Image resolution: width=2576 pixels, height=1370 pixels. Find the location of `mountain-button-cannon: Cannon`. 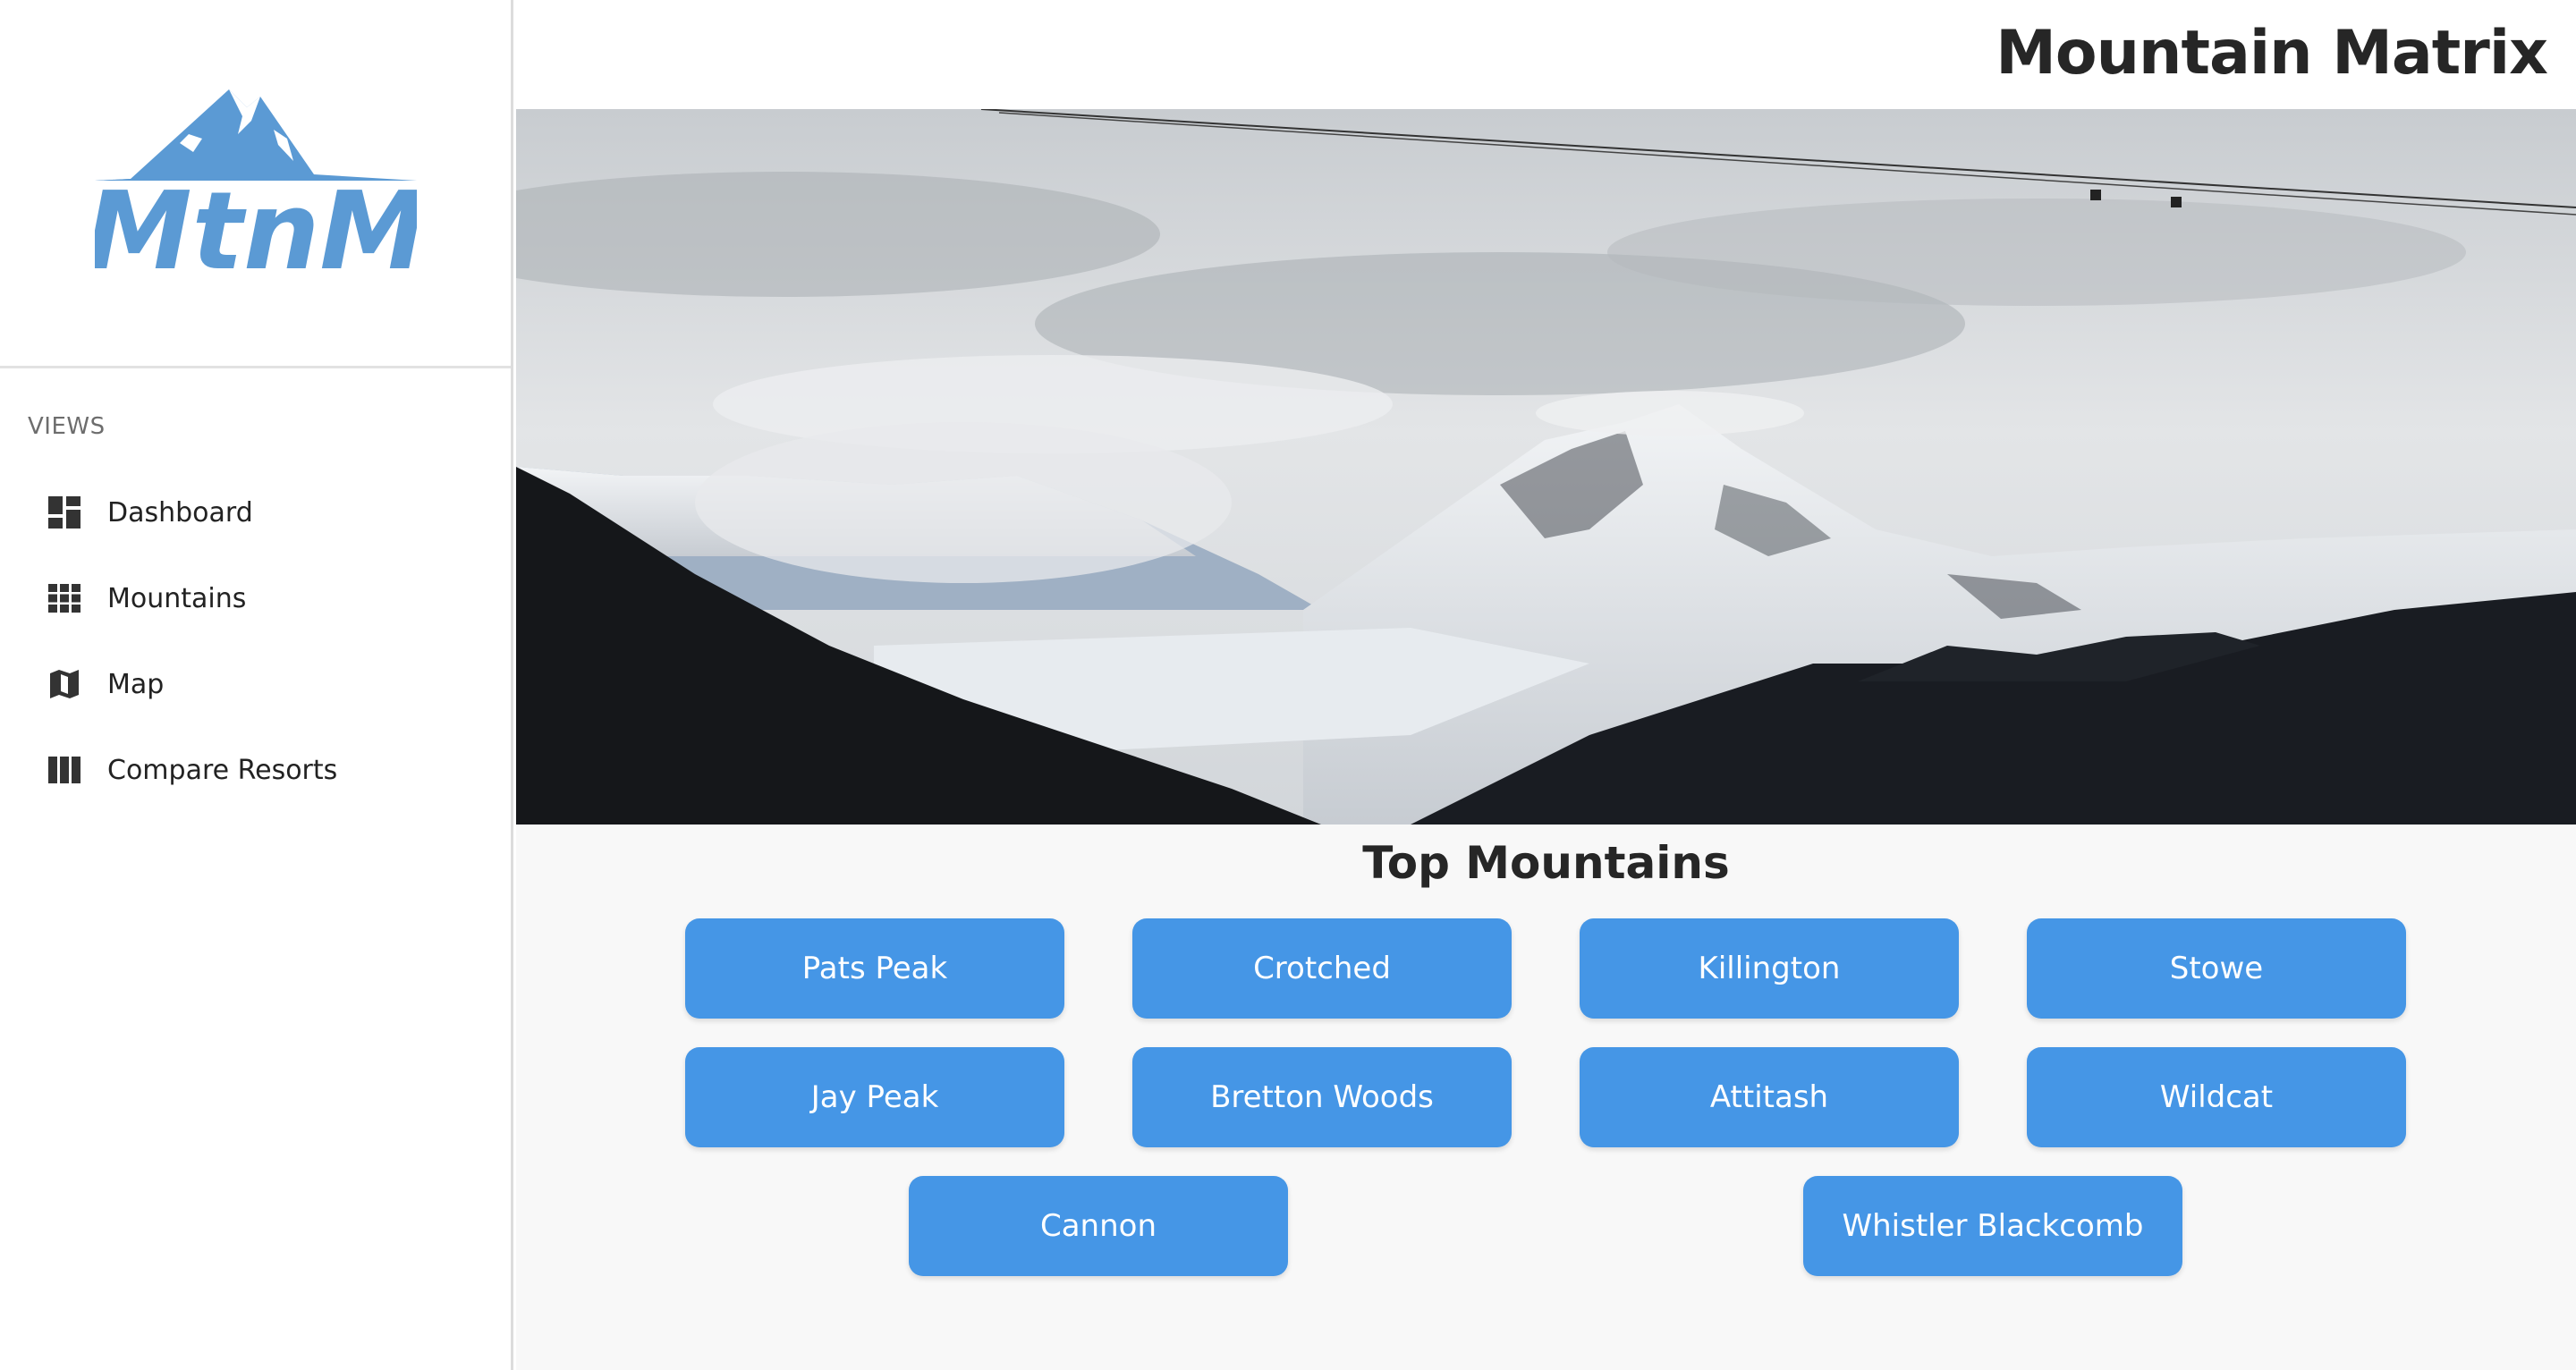

mountain-button-cannon: Cannon is located at coordinates (1098, 1226).